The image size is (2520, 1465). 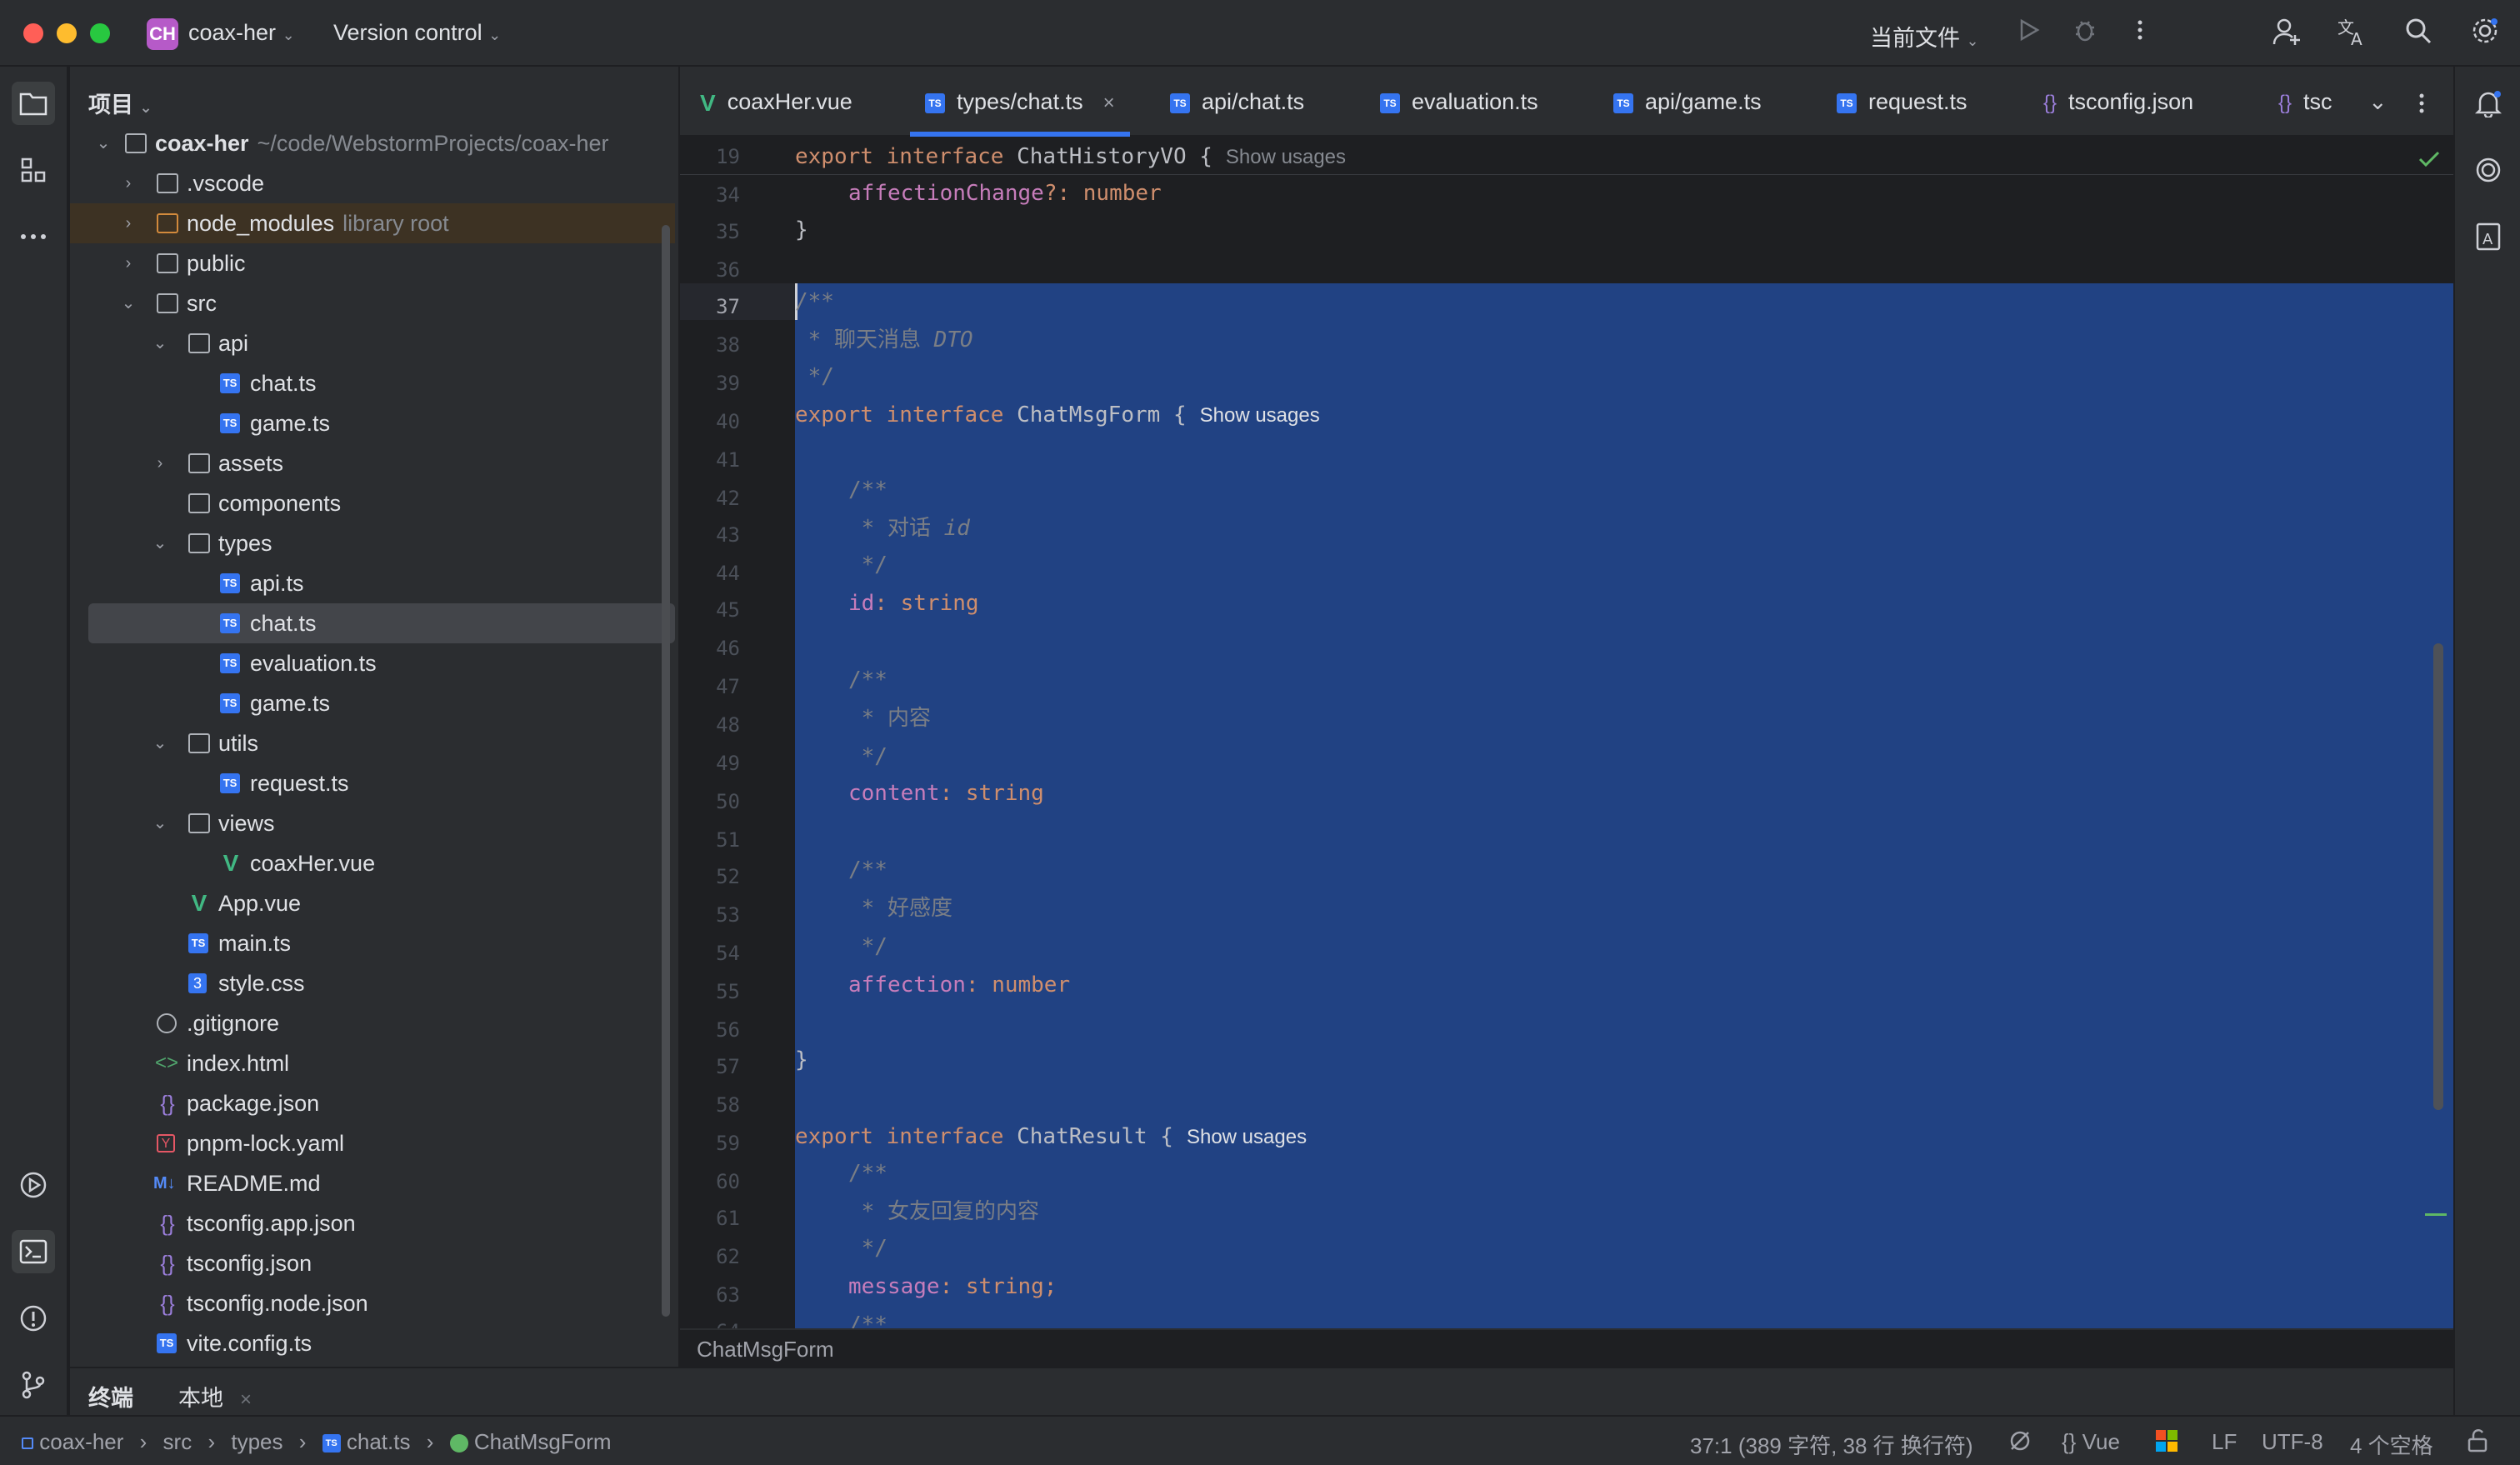 What do you see at coordinates (372, 343) in the screenshot?
I see `tree-item-api-folder: ⌄ api` at bounding box center [372, 343].